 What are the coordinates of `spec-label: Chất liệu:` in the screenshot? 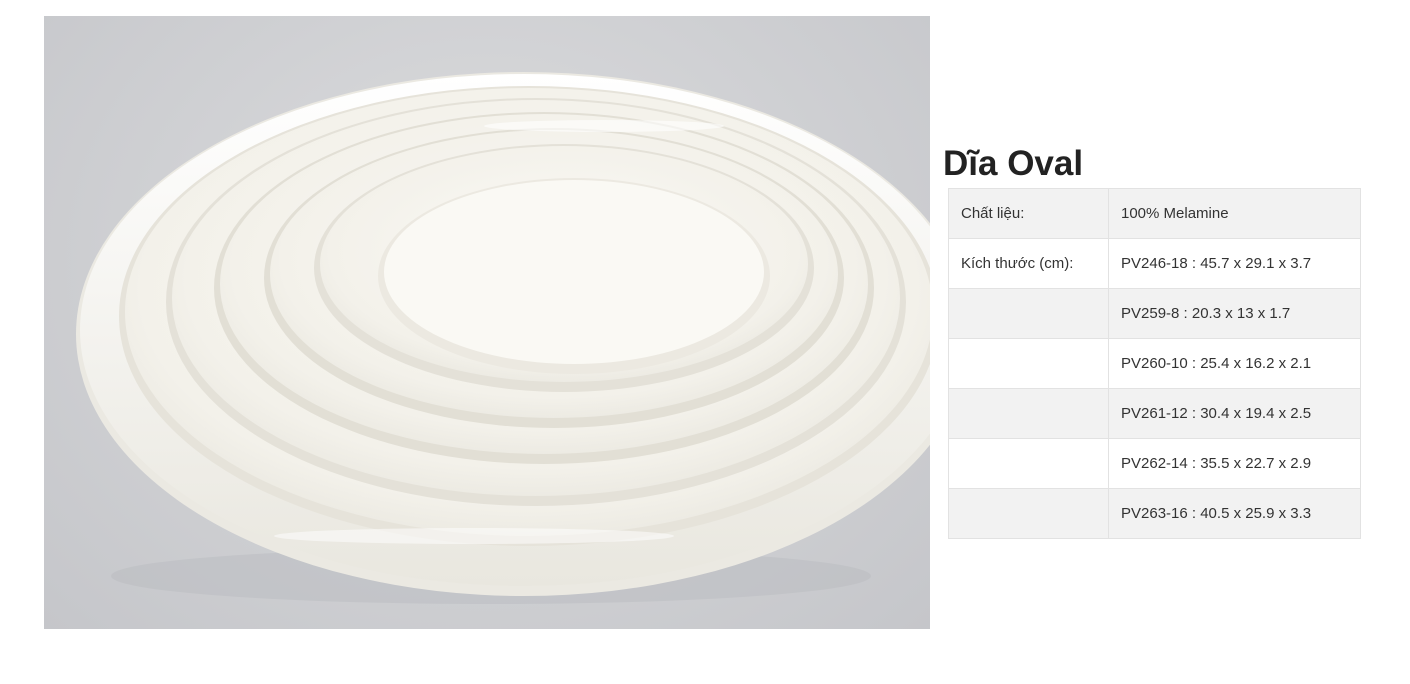 It's located at (1028, 213).